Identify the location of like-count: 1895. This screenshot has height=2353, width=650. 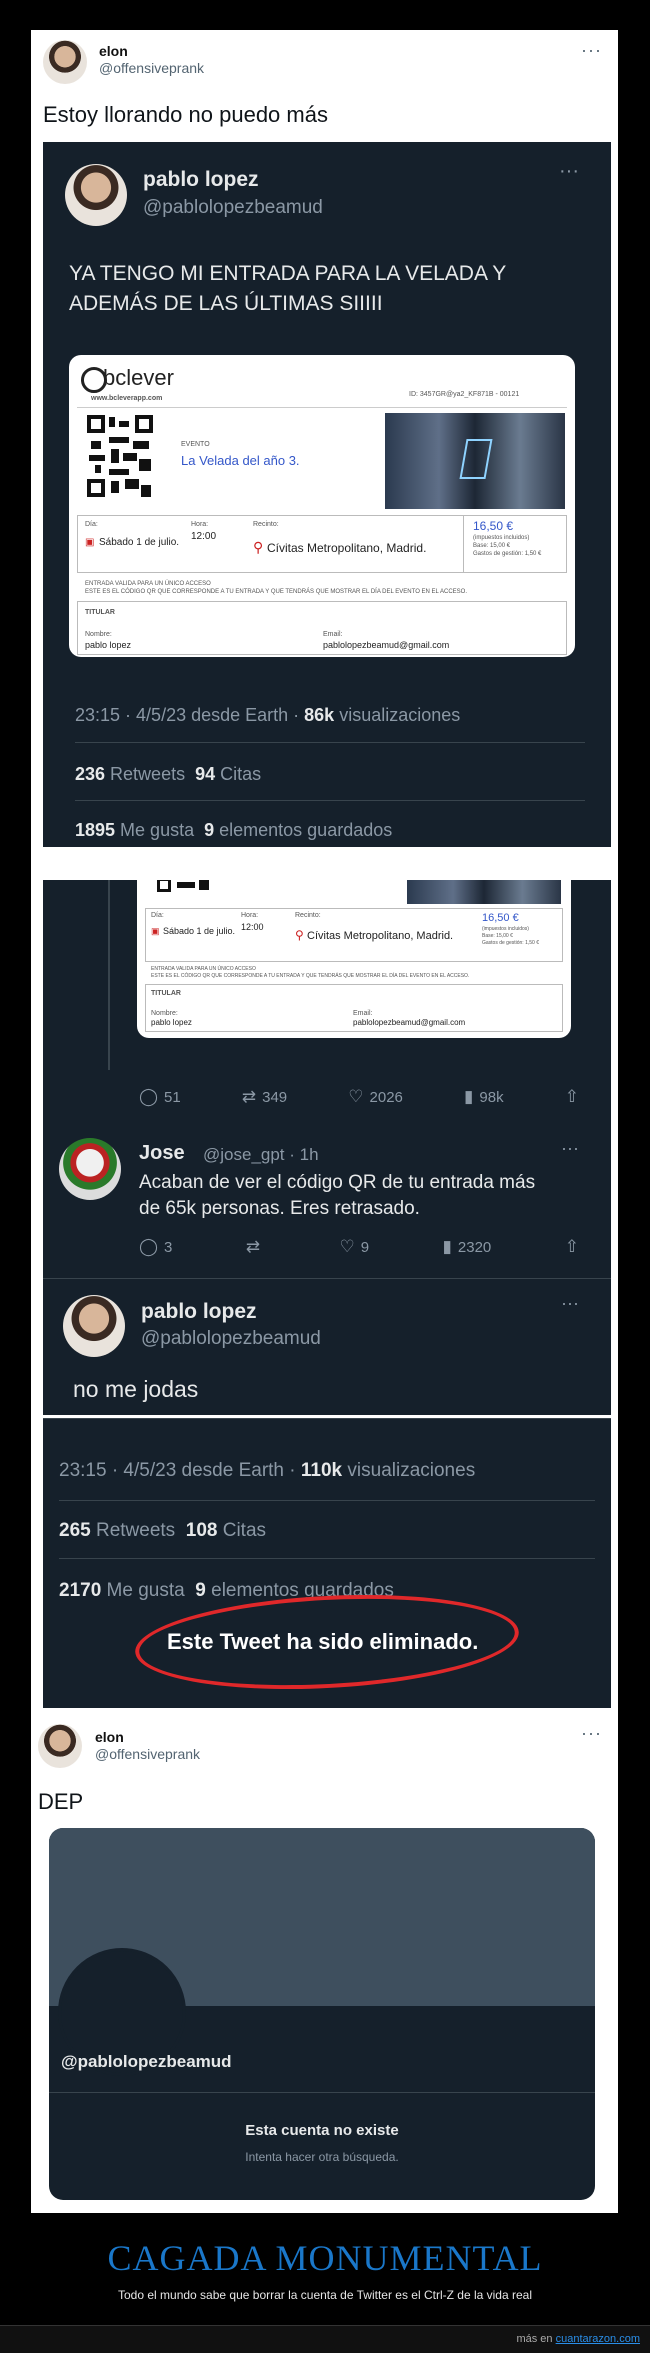
(95, 830).